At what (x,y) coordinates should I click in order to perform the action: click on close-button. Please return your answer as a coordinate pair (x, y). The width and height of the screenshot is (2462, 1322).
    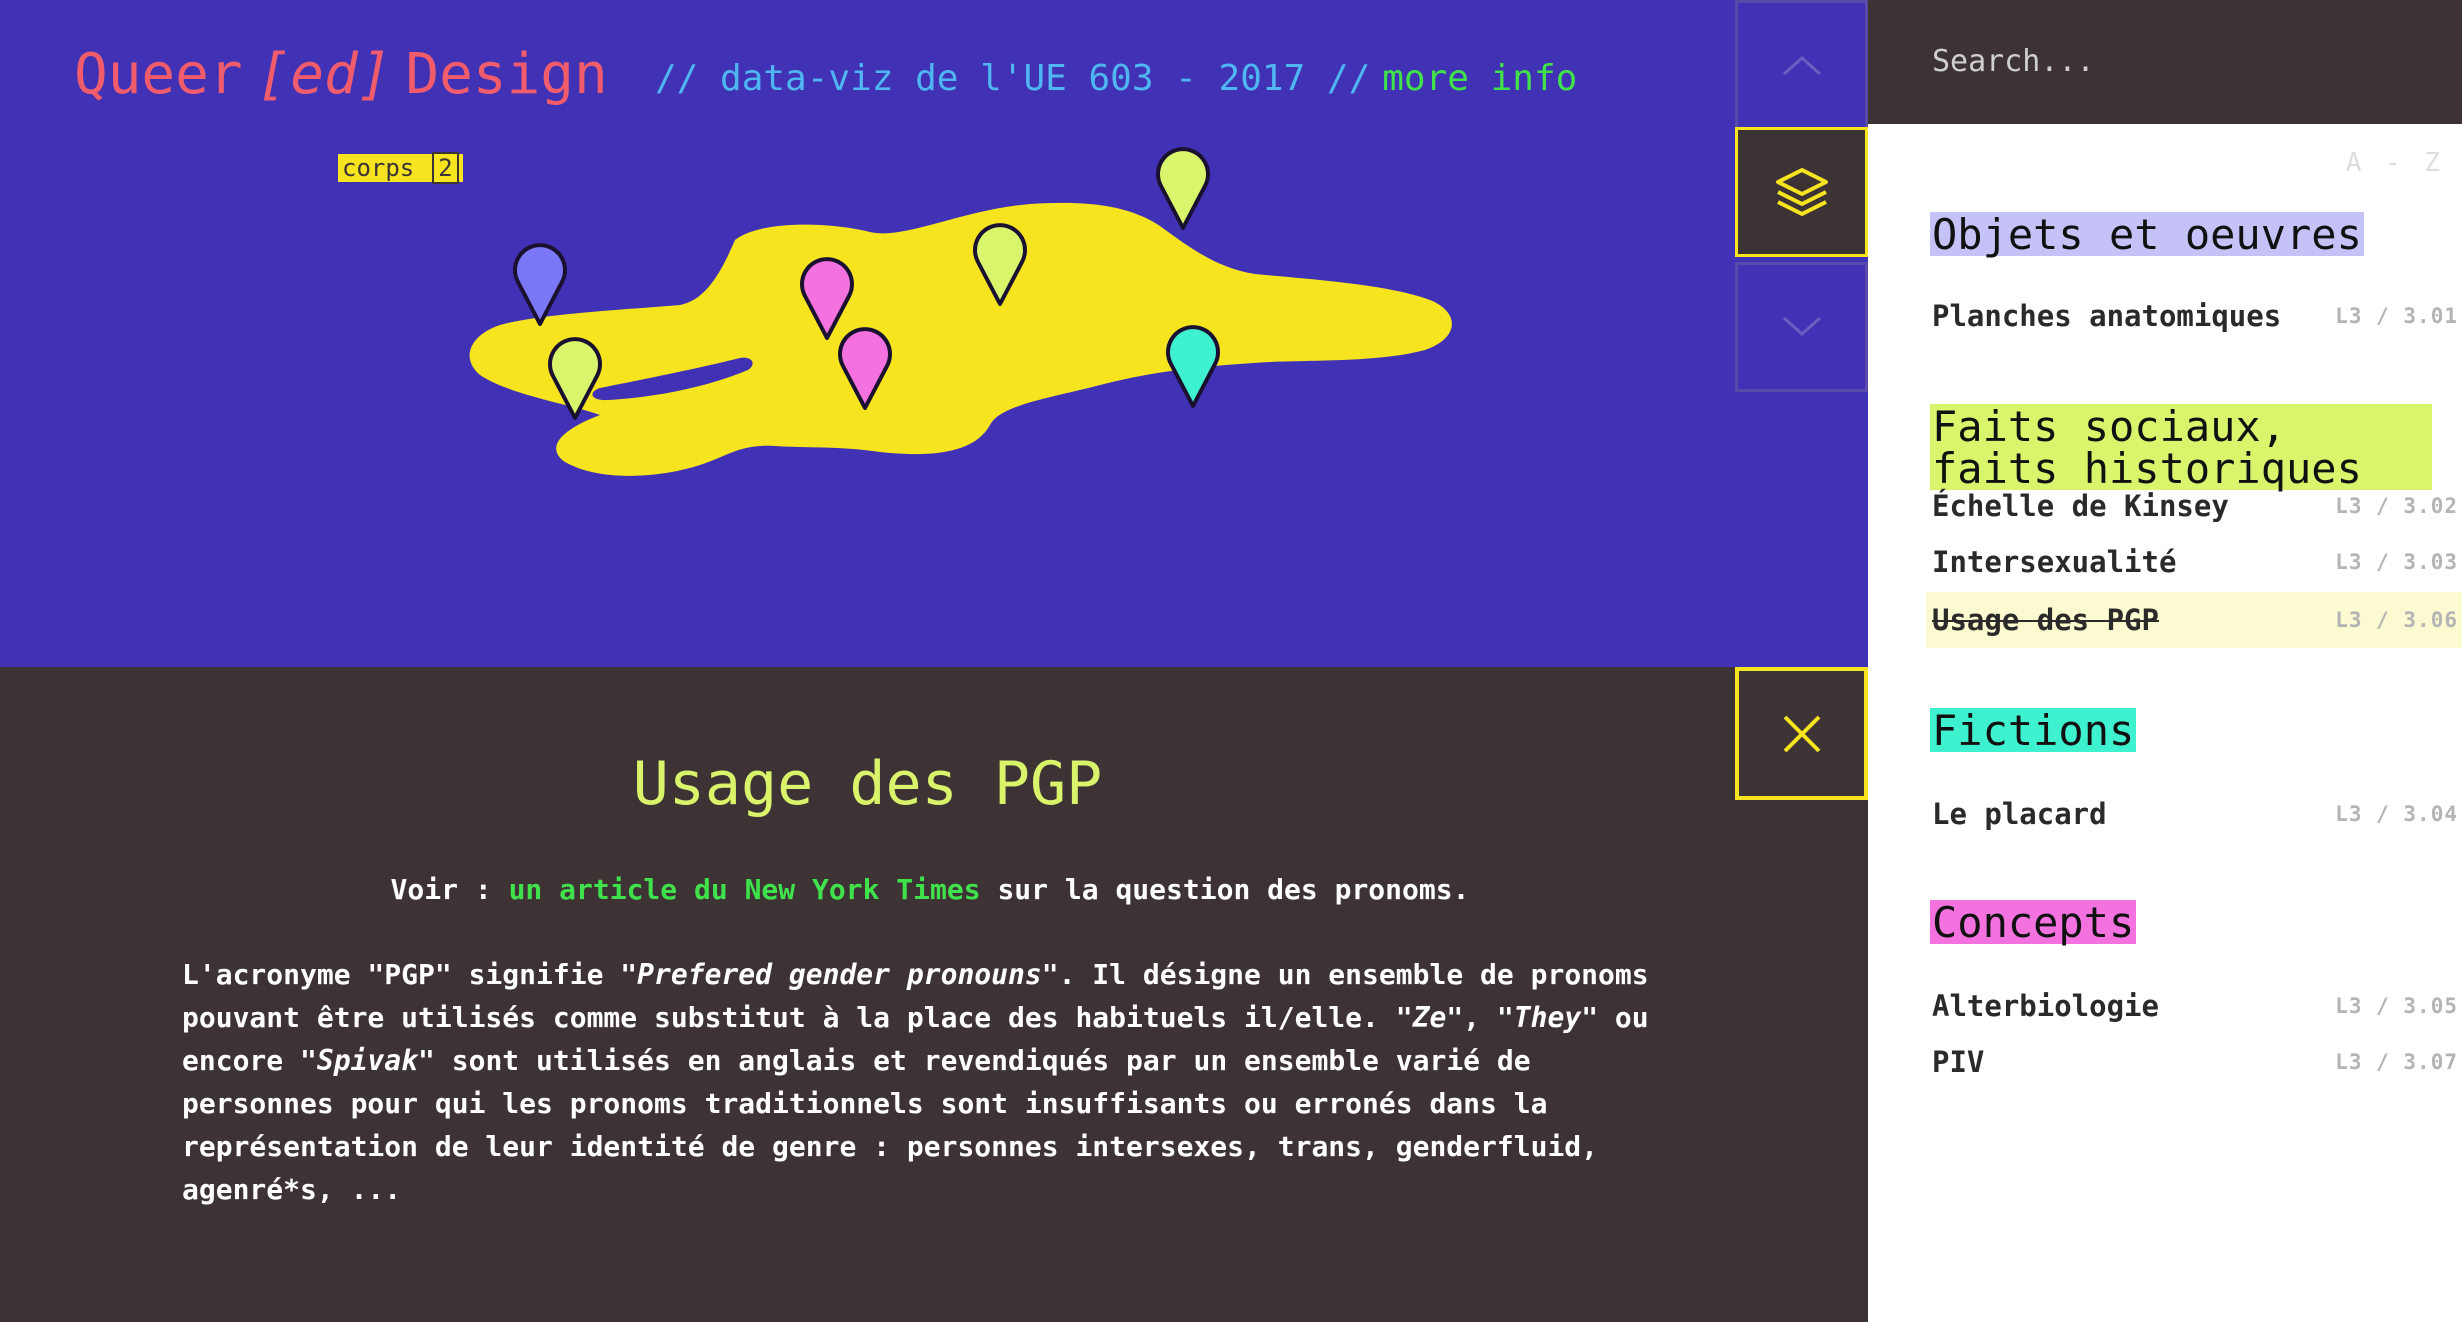
    Looking at the image, I should click on (1801, 733).